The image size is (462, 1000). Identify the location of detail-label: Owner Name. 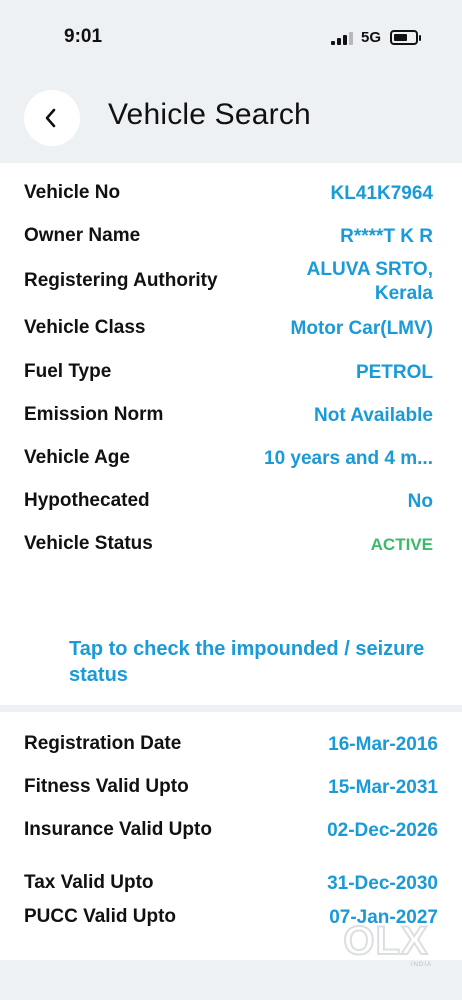
(82, 235).